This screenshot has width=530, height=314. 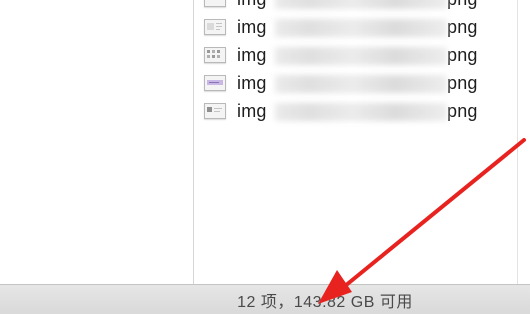 I want to click on column-divider, so click(x=193, y=142).